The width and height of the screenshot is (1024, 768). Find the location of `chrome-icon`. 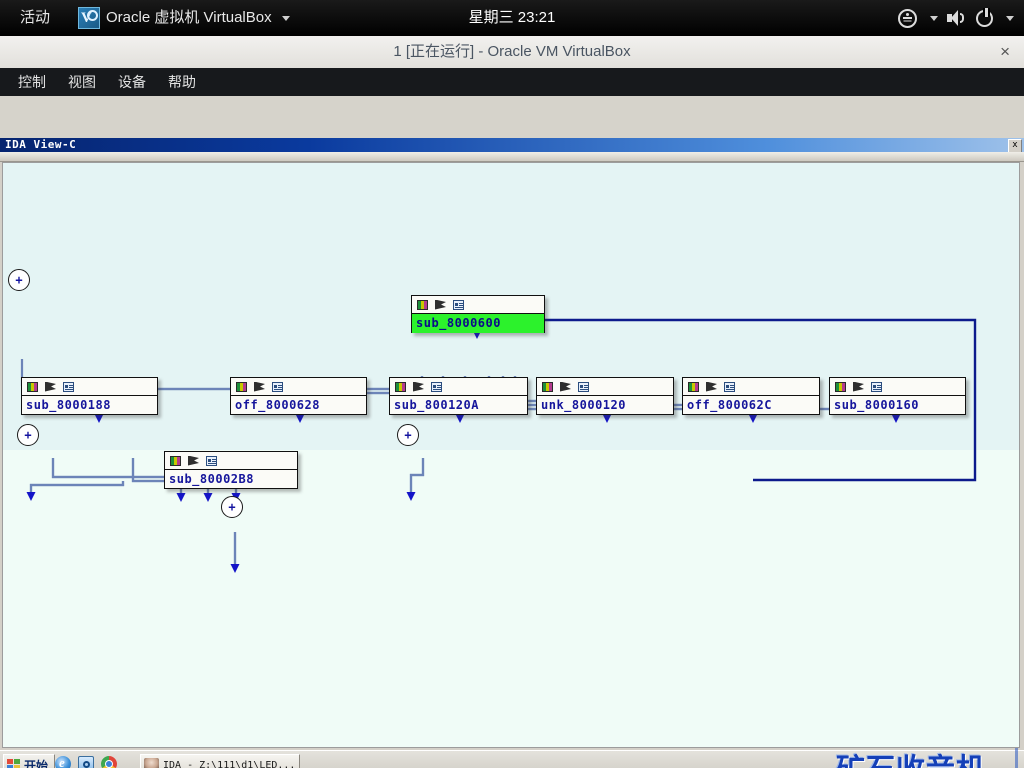

chrome-icon is located at coordinates (109, 762).